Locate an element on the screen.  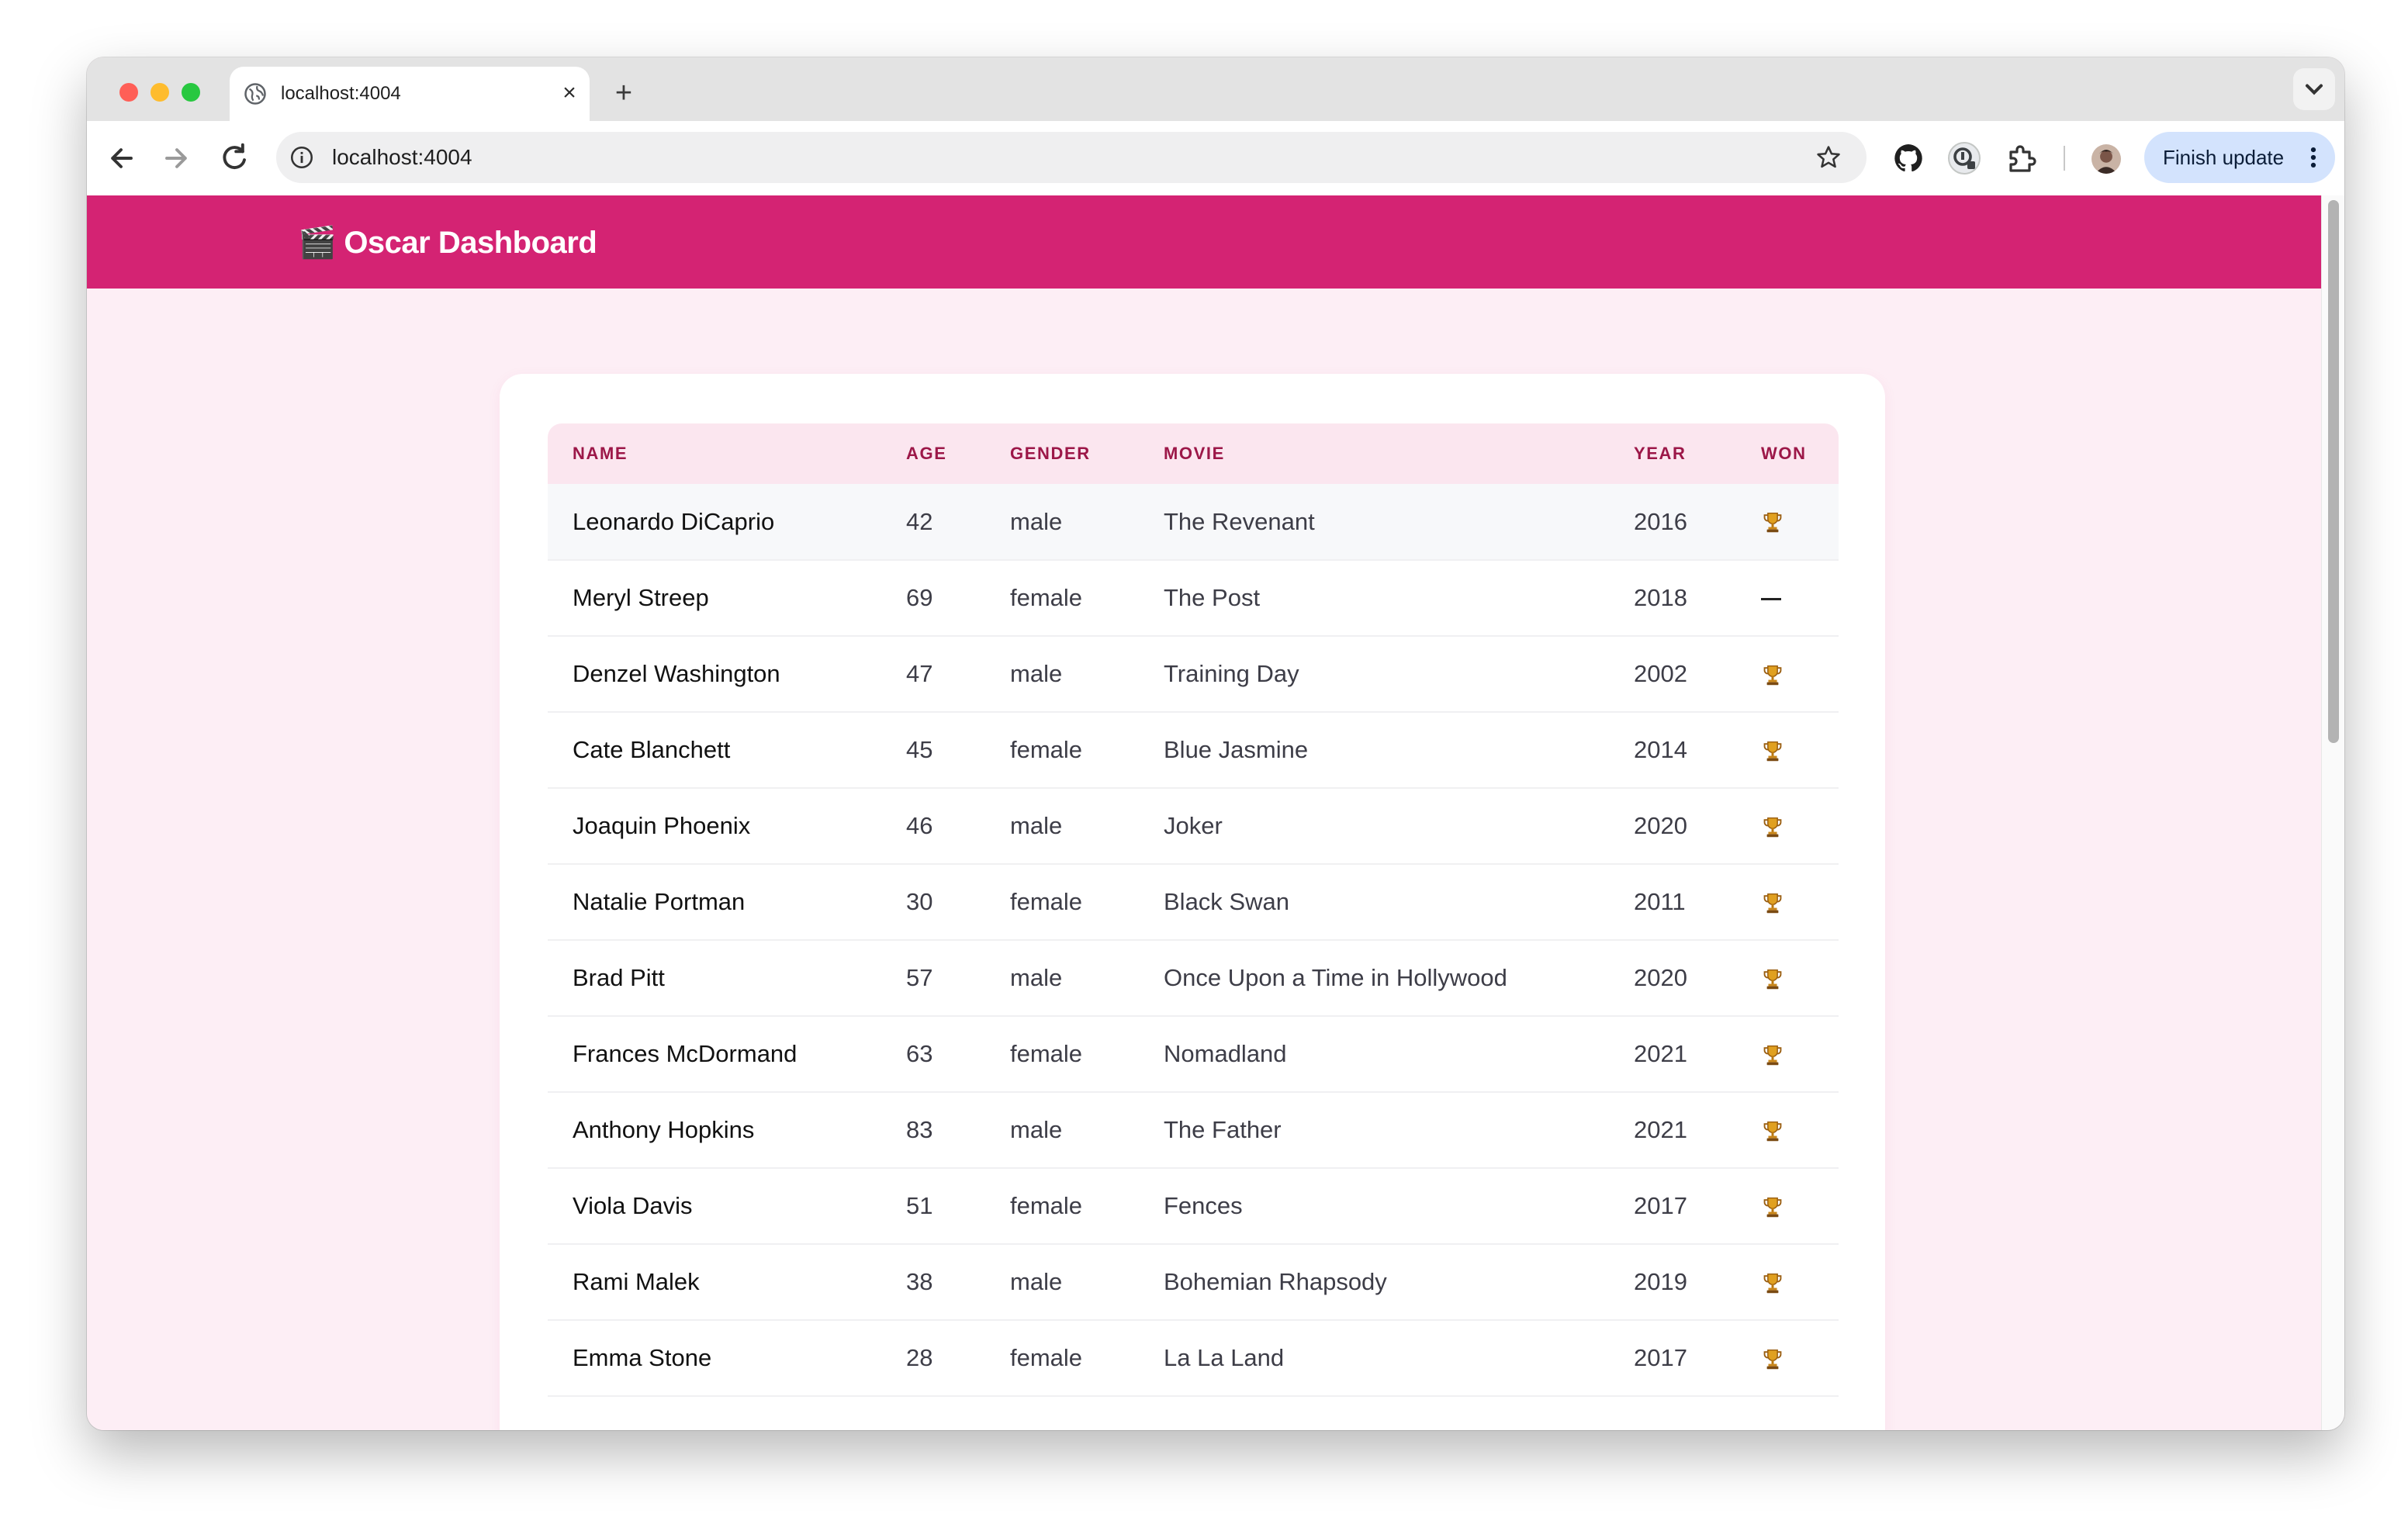
table-row: Leonardo DiCaprio 42 male The Revenant 2016 is located at coordinates (1193, 522).